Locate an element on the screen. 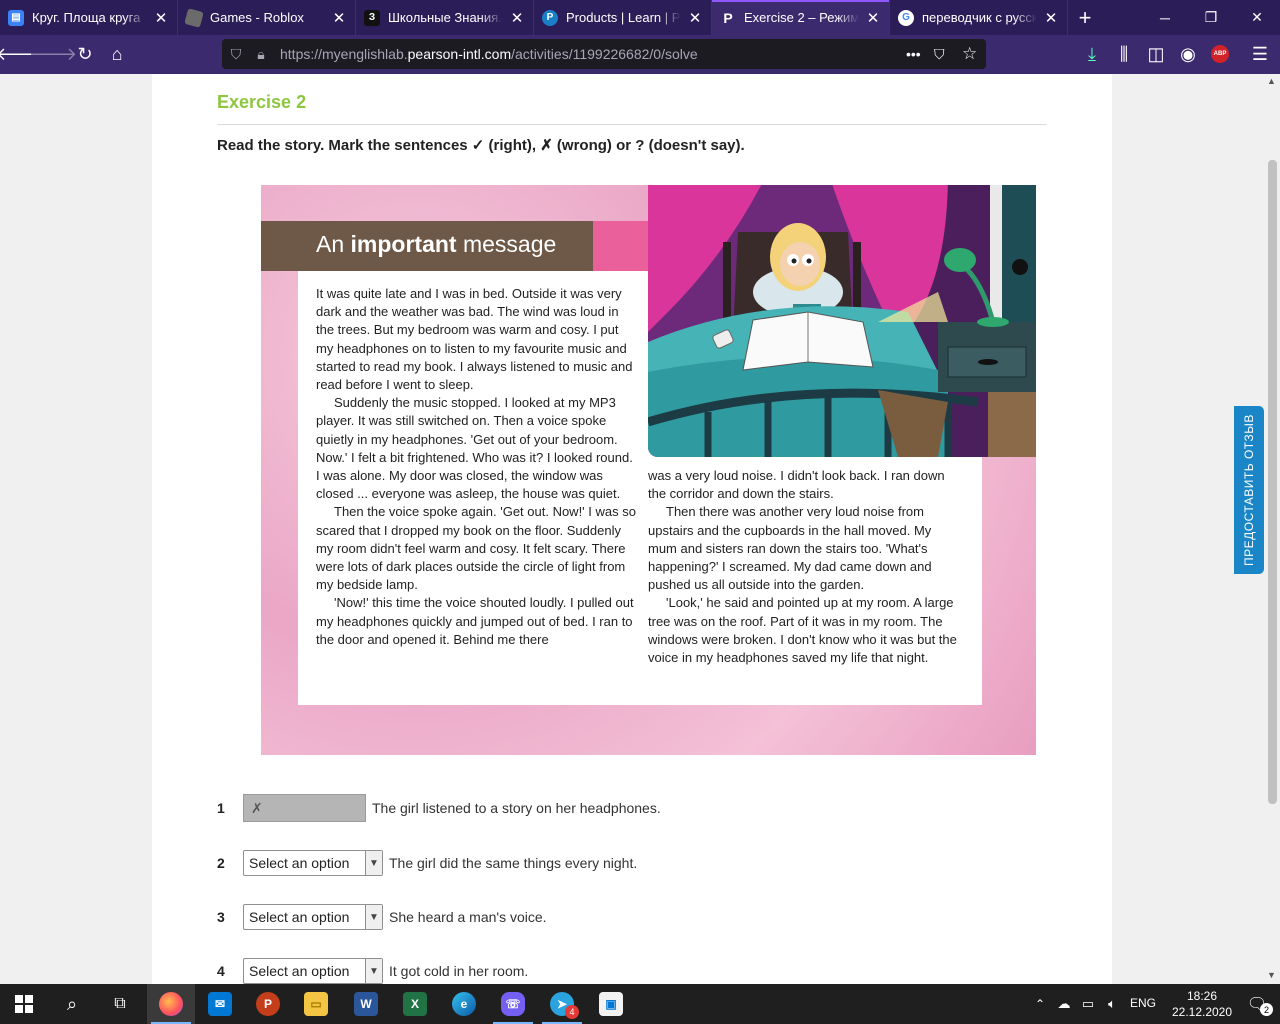  lock-icon: 🔒︎ is located at coordinates (261, 54).